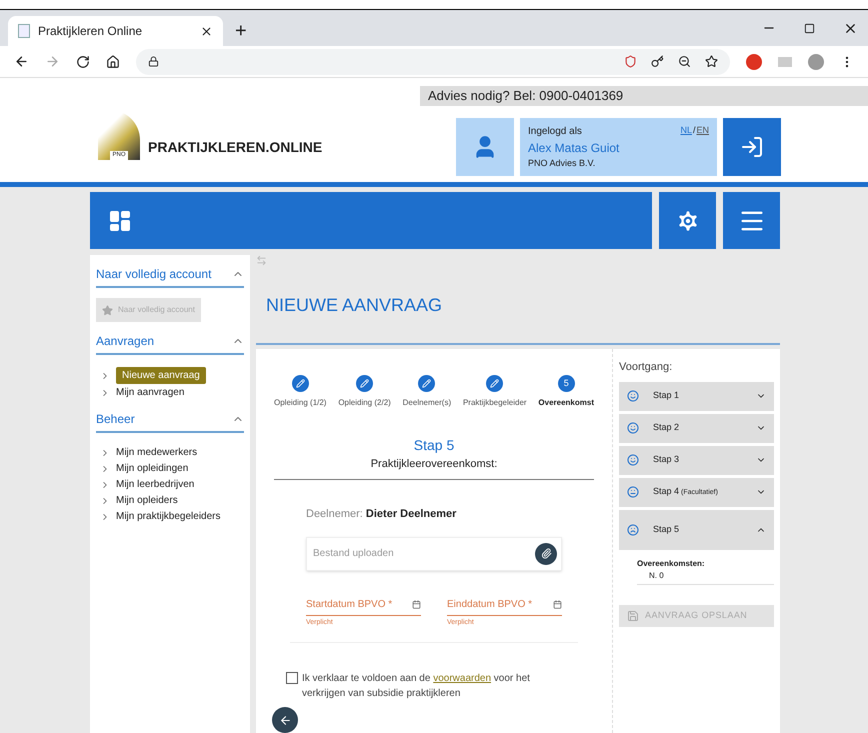 Image resolution: width=868 pixels, height=733 pixels. What do you see at coordinates (416, 687) in the screenshot?
I see `agreement-text: Ik verklaar te voldoen aan de voorwaarden voor het verkrijgen van subsidie praktijkleren` at bounding box center [416, 687].